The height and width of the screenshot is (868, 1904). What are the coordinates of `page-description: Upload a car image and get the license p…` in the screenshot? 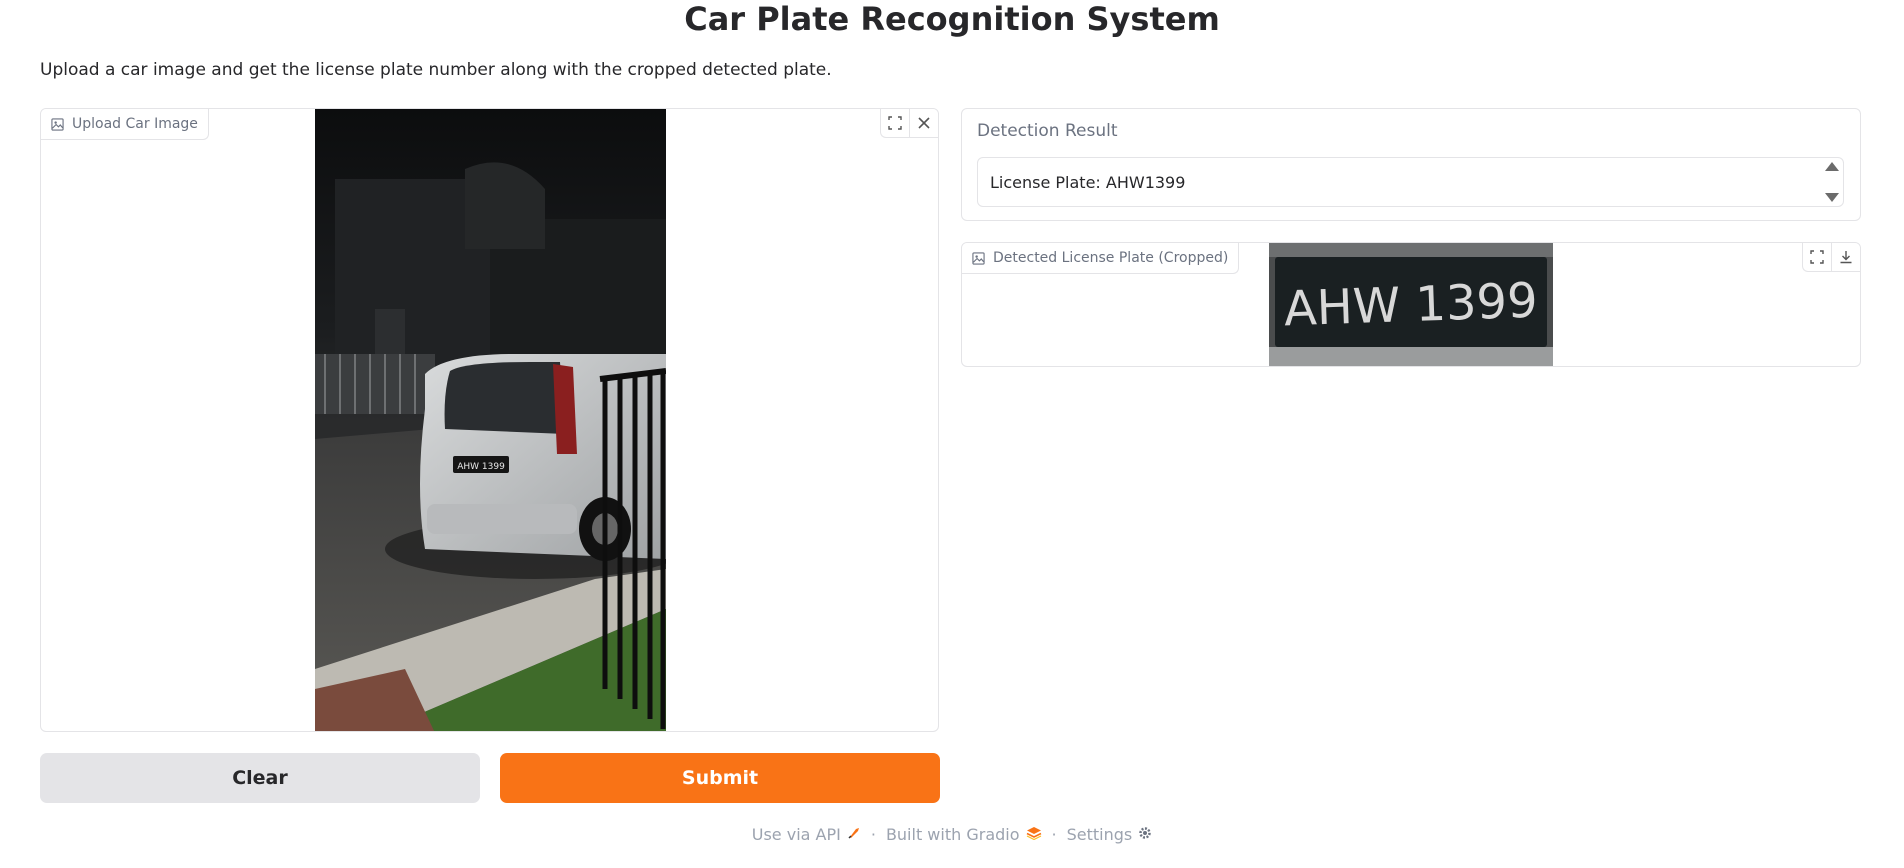 It's located at (436, 70).